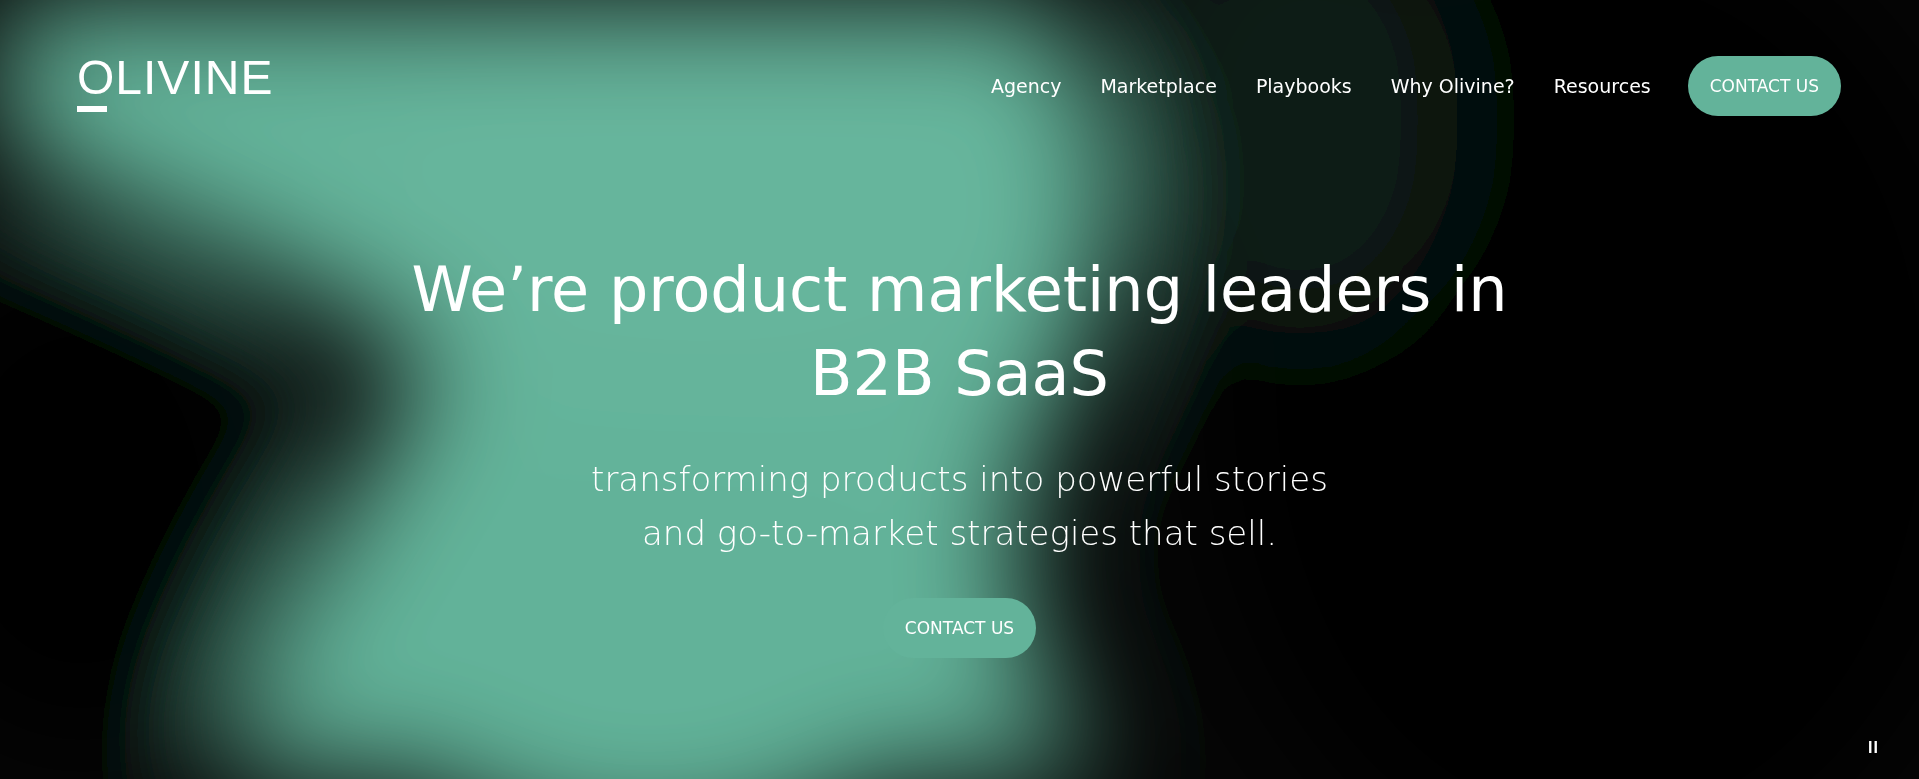 This screenshot has width=1919, height=779. Describe the element at coordinates (1158, 86) in the screenshot. I see `nav-link: Marketplace` at that location.